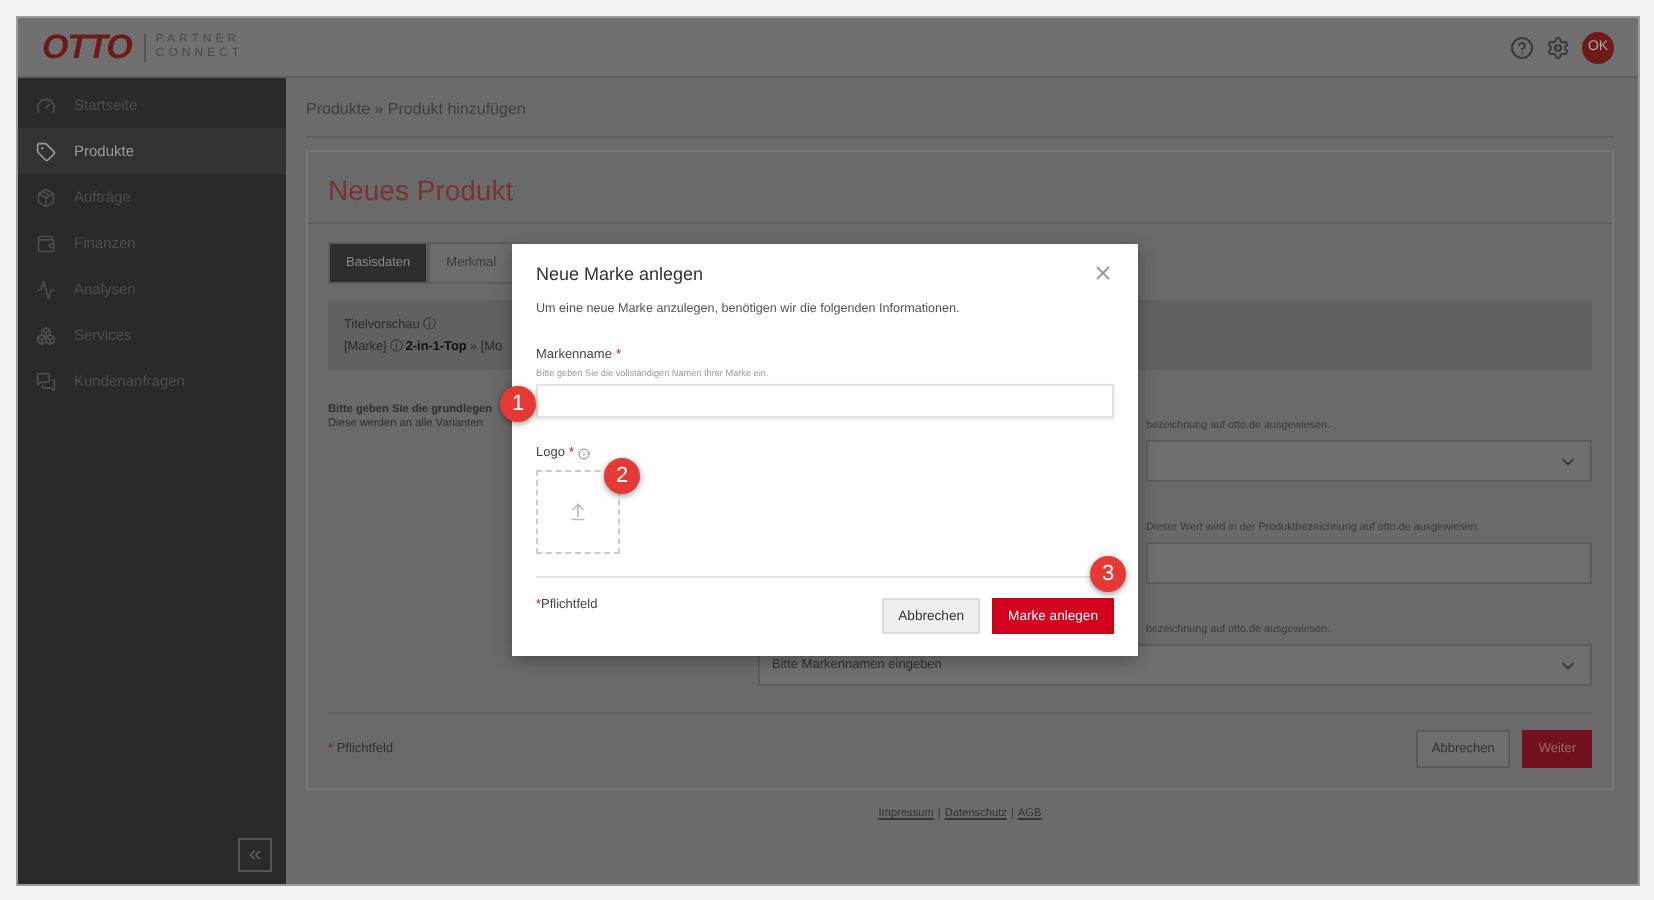  What do you see at coordinates (1369, 461) in the screenshot?
I see `select-field` at bounding box center [1369, 461].